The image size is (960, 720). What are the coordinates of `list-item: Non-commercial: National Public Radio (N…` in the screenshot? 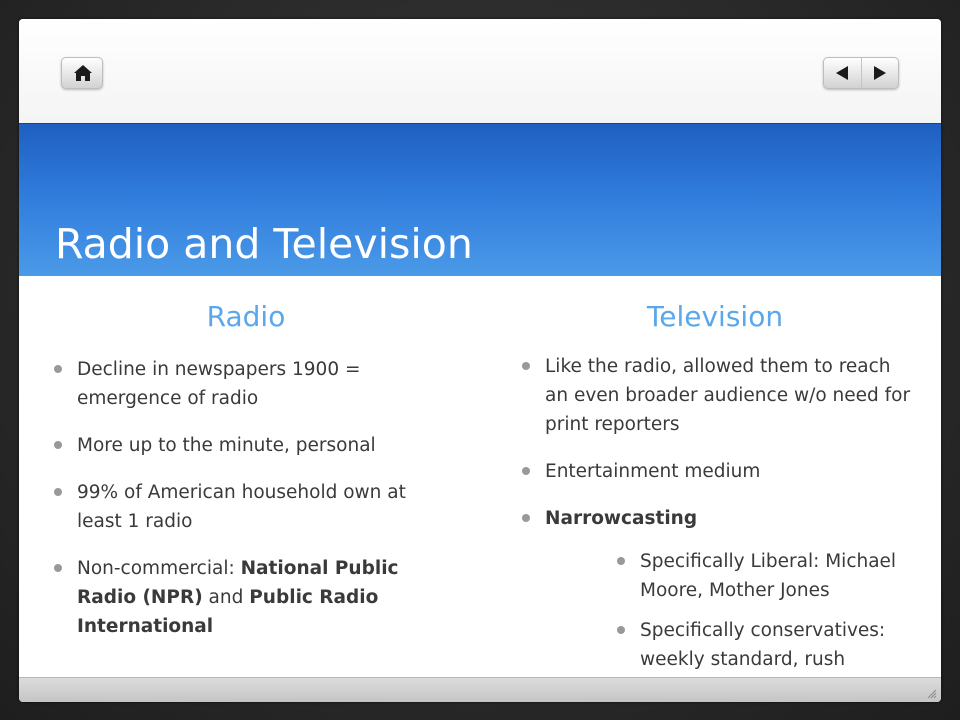 It's located at (239, 597).